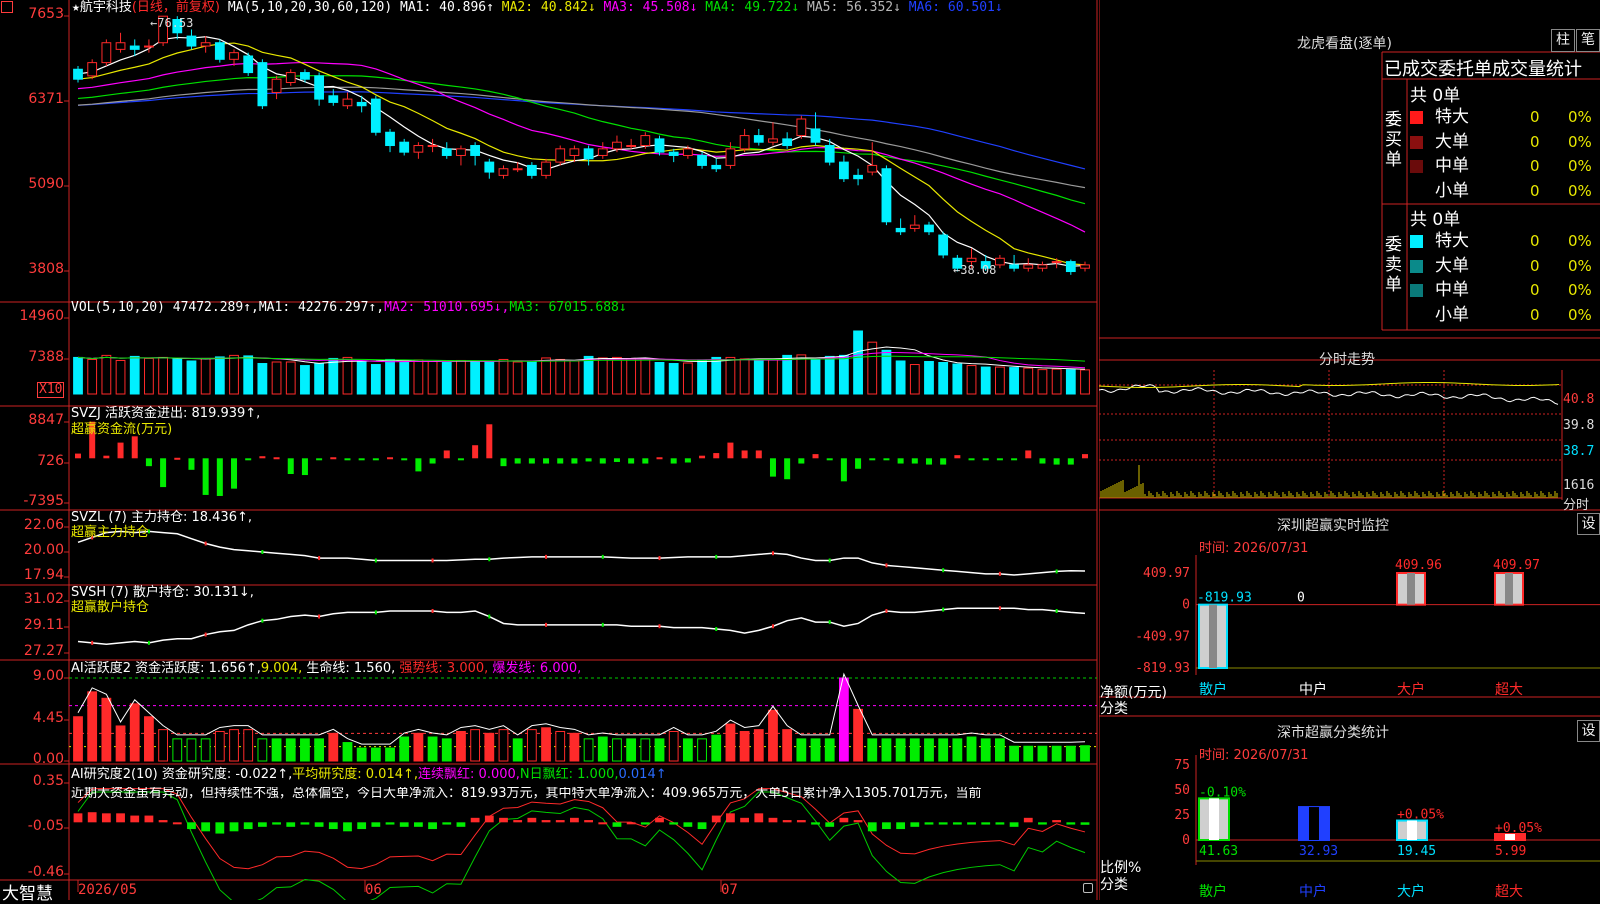 This screenshot has width=1600, height=904. What do you see at coordinates (447, 307) in the screenshot?
I see `vol-ma2: MA2: 51010.695↓,` at bounding box center [447, 307].